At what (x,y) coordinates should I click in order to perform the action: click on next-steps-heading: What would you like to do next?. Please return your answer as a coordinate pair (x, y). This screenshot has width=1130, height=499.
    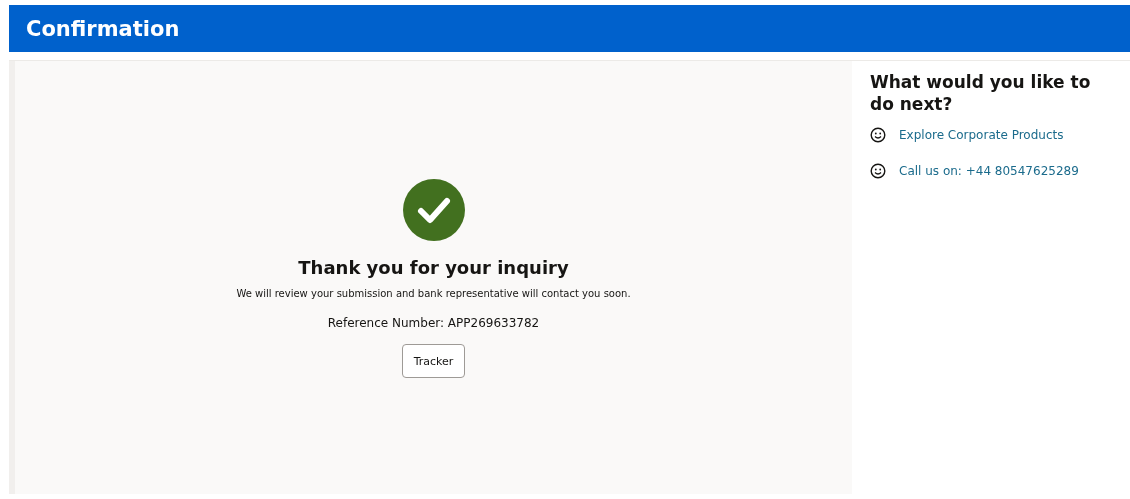
    Looking at the image, I should click on (981, 93).